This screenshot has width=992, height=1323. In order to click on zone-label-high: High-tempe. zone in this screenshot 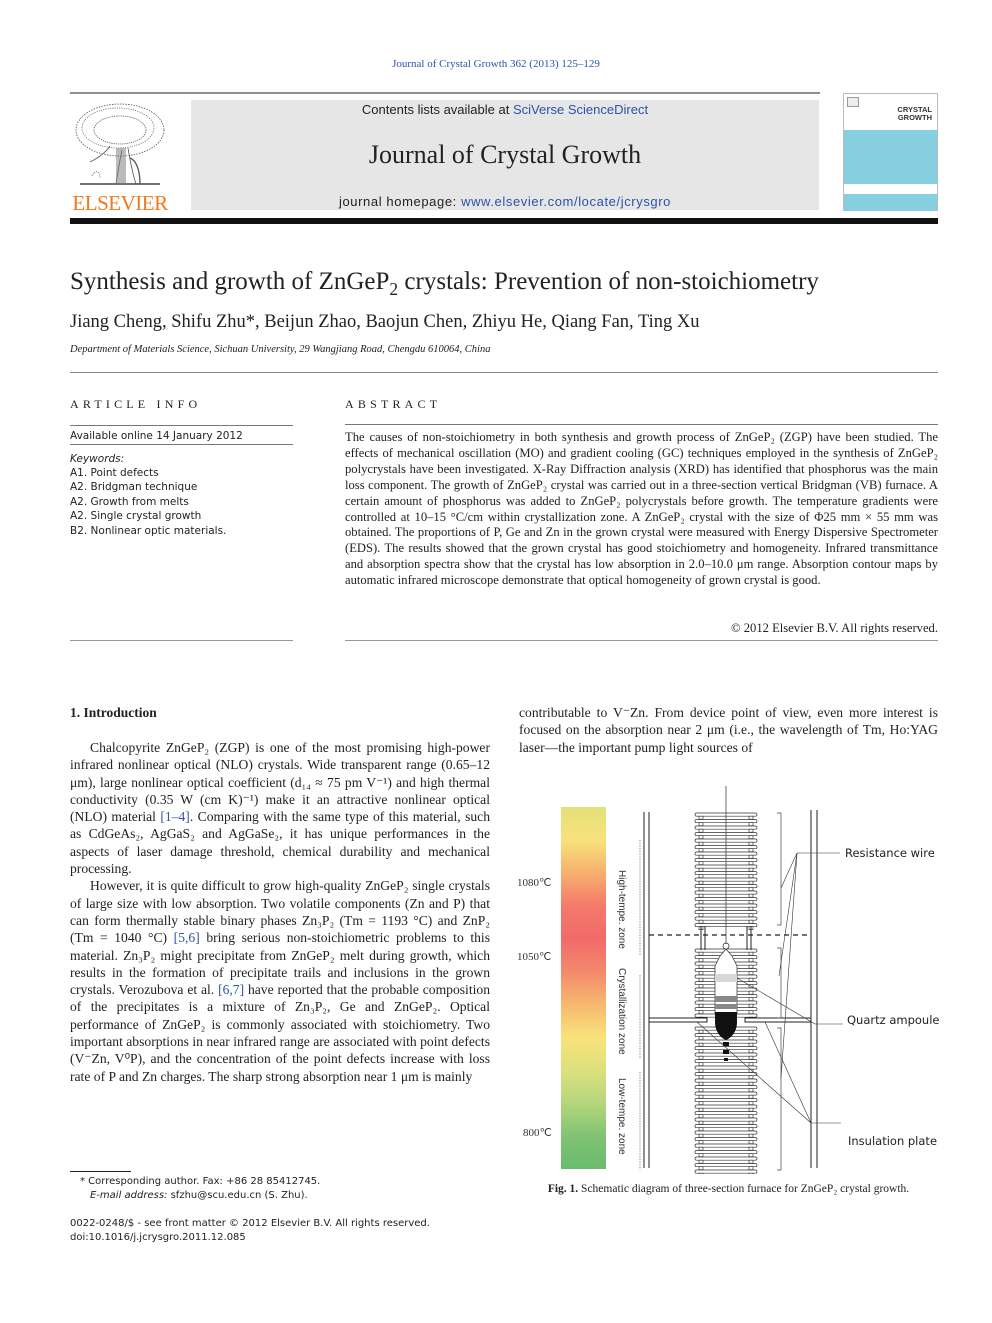, I will do `click(621, 909)`.